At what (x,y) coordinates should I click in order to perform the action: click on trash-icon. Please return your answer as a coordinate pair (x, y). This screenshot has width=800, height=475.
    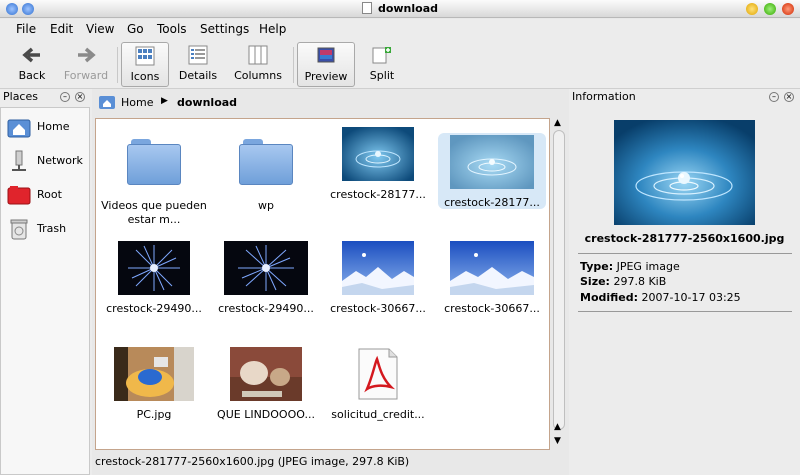
    Looking at the image, I should click on (19, 229).